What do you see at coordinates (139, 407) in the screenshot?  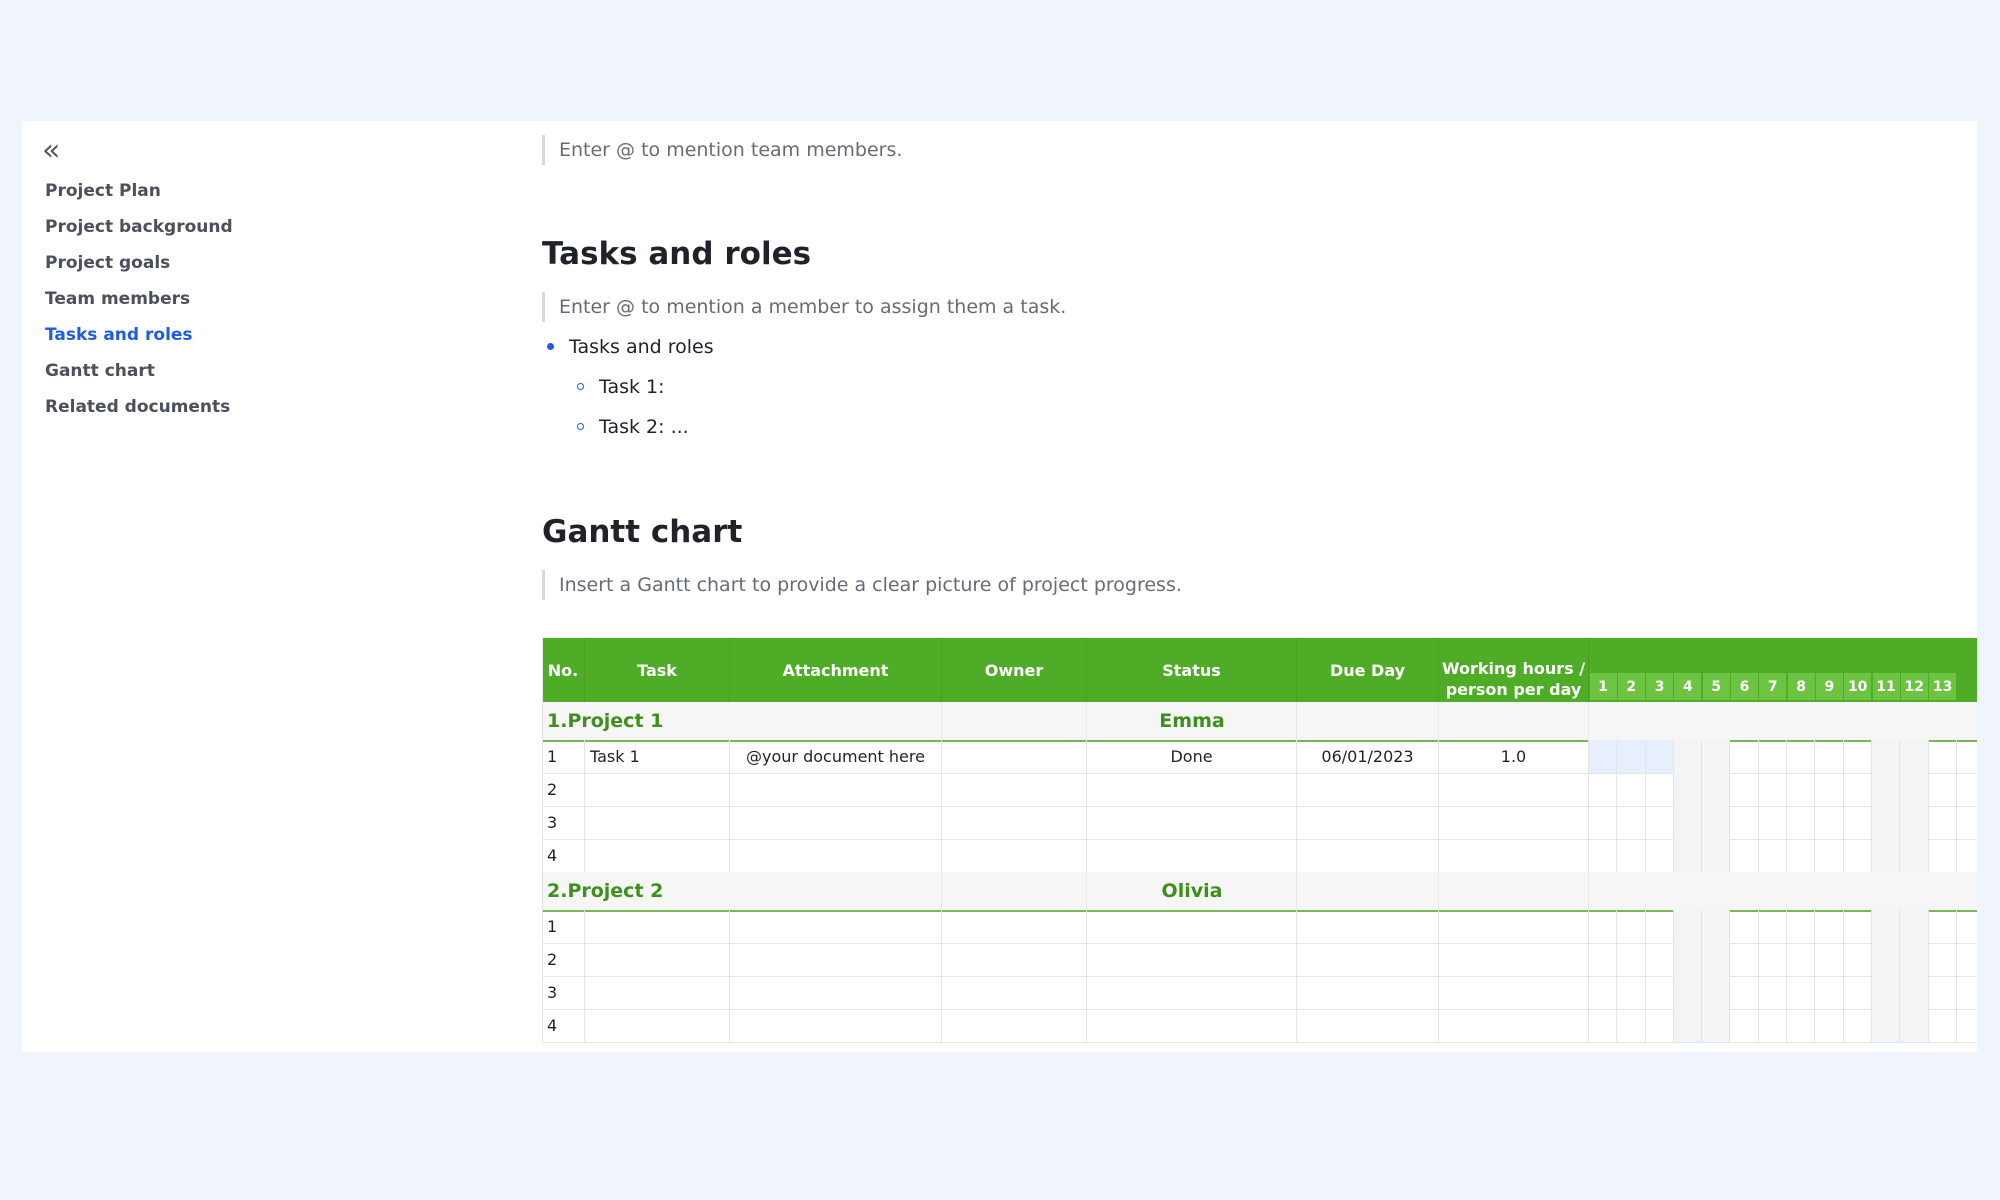 I see `toc-item-related-documents: Related documents` at bounding box center [139, 407].